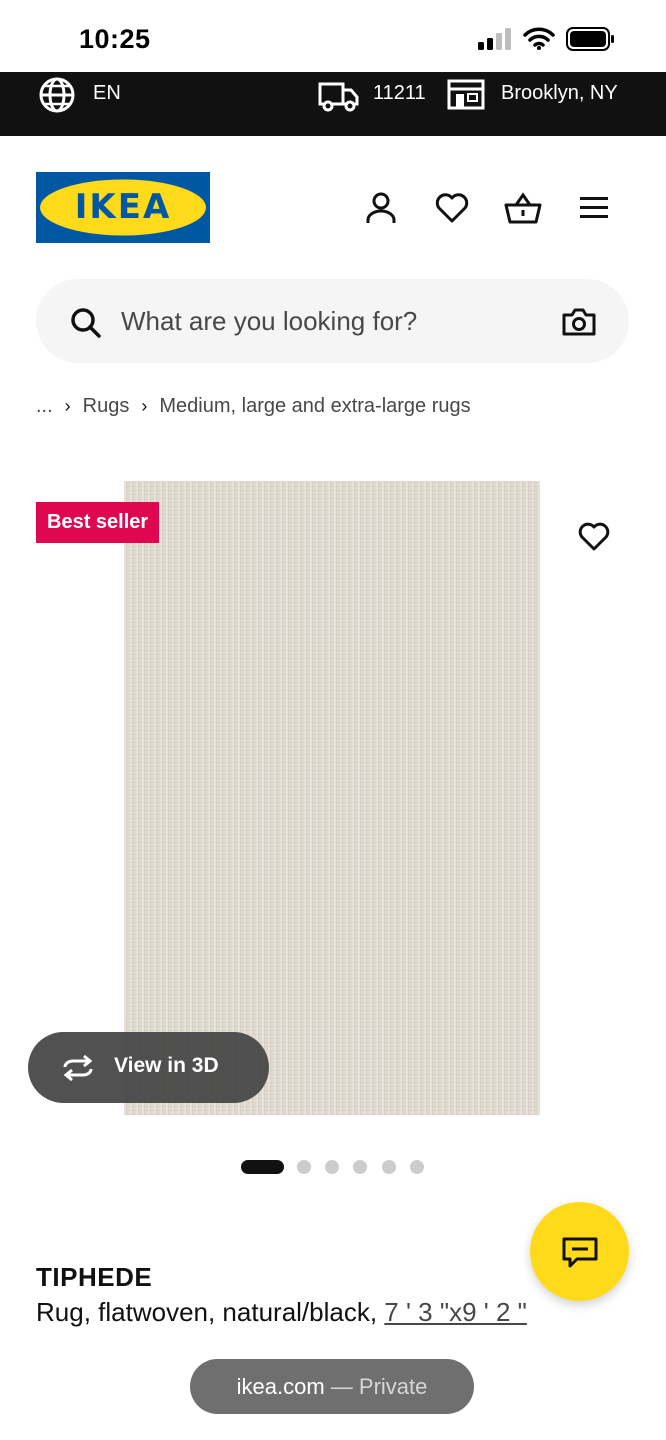 The height and width of the screenshot is (1440, 666). I want to click on rotate-3d-icon, so click(78, 1068).